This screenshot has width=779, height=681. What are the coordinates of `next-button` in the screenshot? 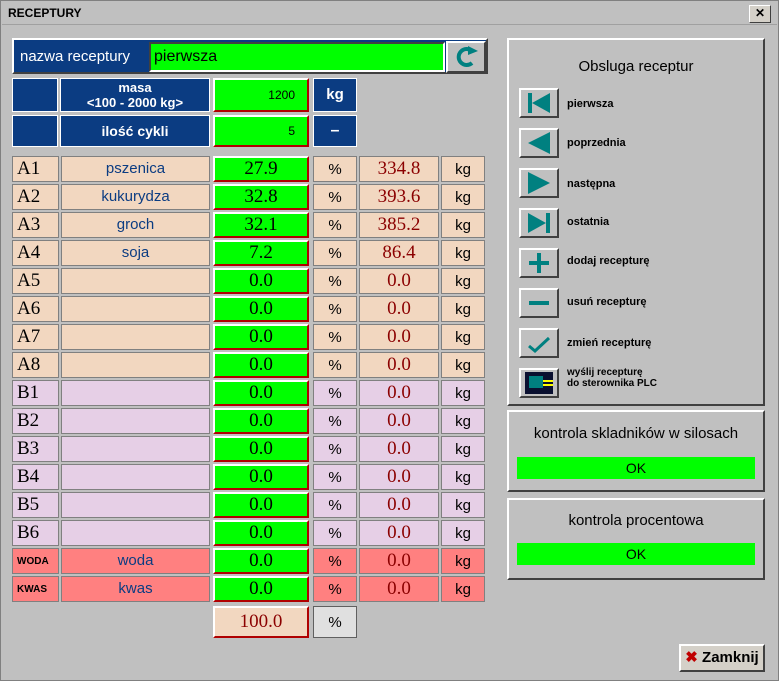 It's located at (539, 183).